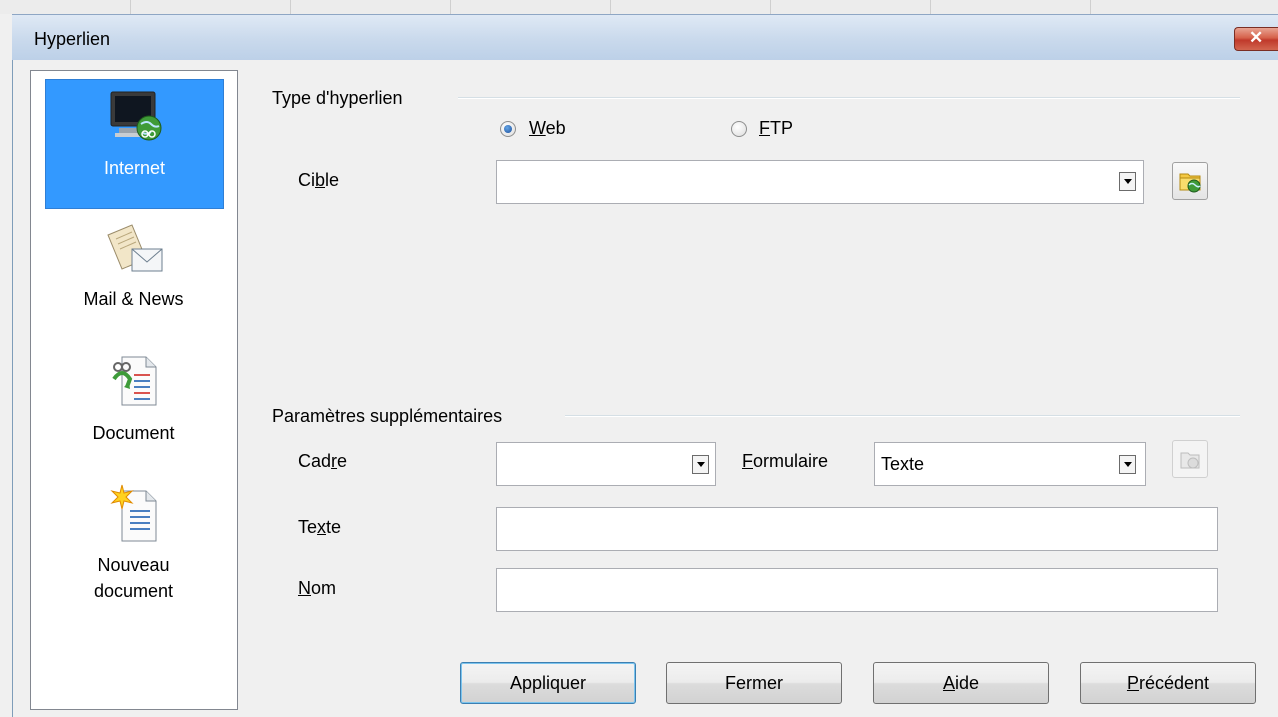 The height and width of the screenshot is (717, 1278). I want to click on form-value: Texte, so click(903, 464).